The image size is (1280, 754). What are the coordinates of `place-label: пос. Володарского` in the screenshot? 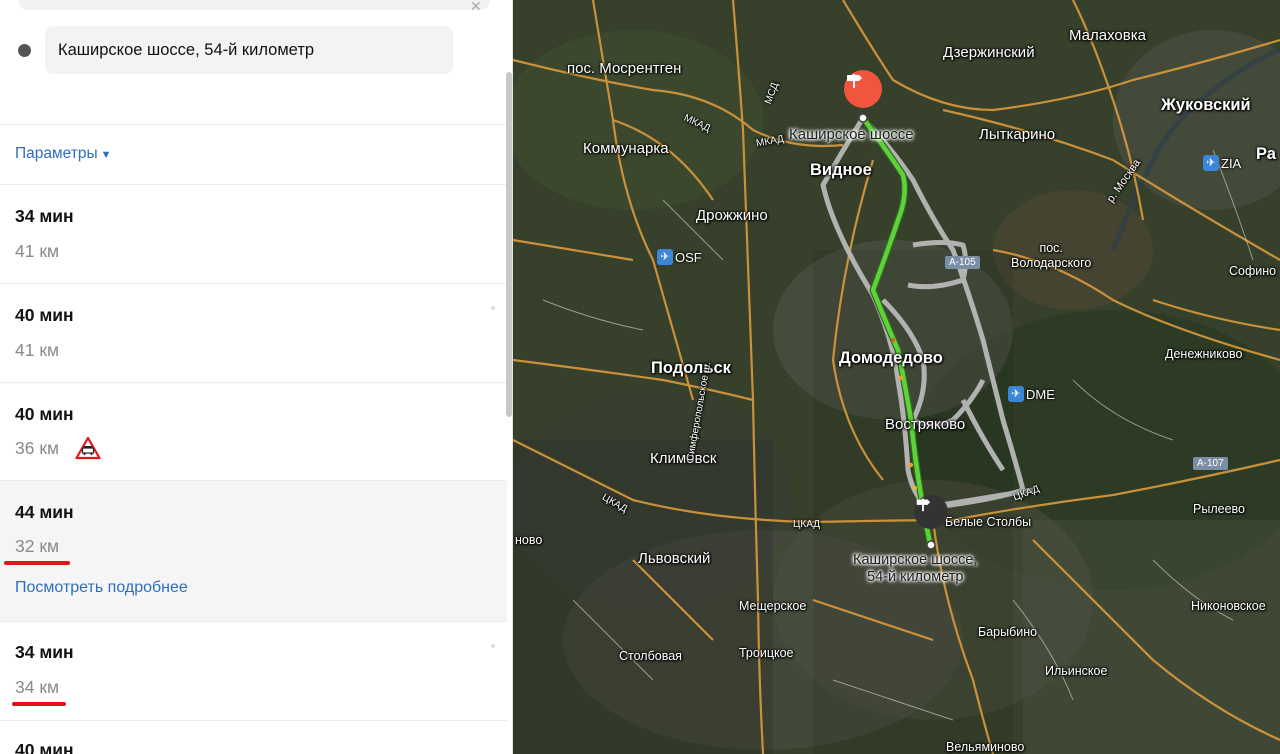 It's located at (1051, 255).